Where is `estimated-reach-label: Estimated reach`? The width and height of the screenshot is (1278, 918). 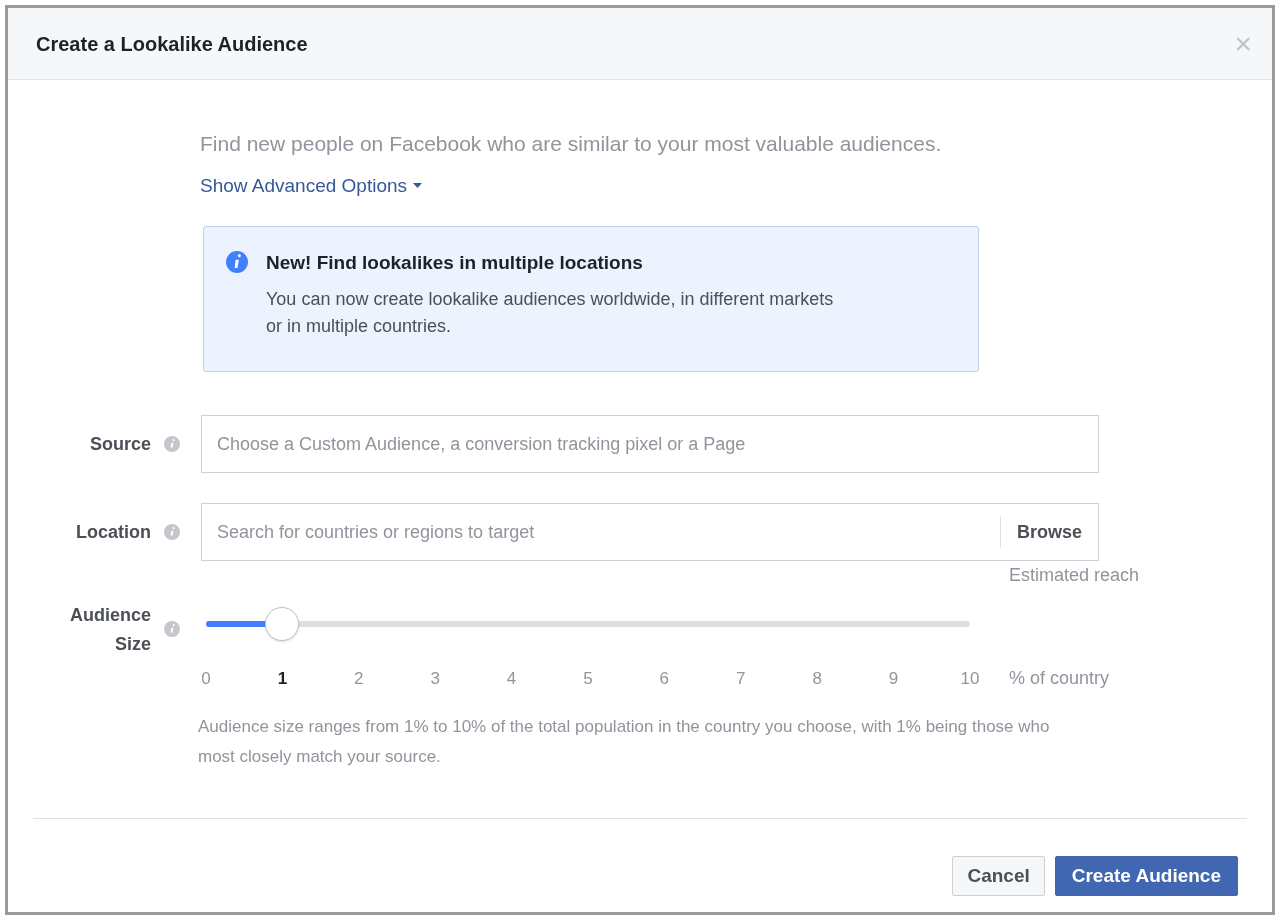 estimated-reach-label: Estimated reach is located at coordinates (1074, 575).